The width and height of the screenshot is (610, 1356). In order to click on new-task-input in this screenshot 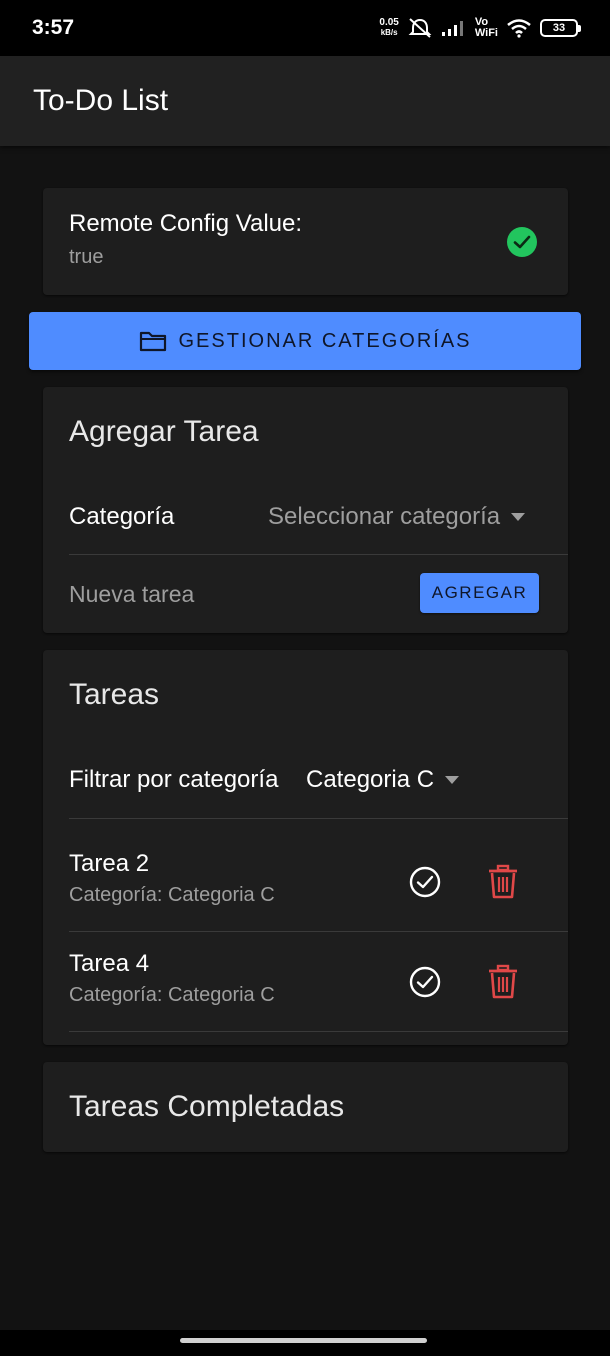, I will do `click(229, 594)`.